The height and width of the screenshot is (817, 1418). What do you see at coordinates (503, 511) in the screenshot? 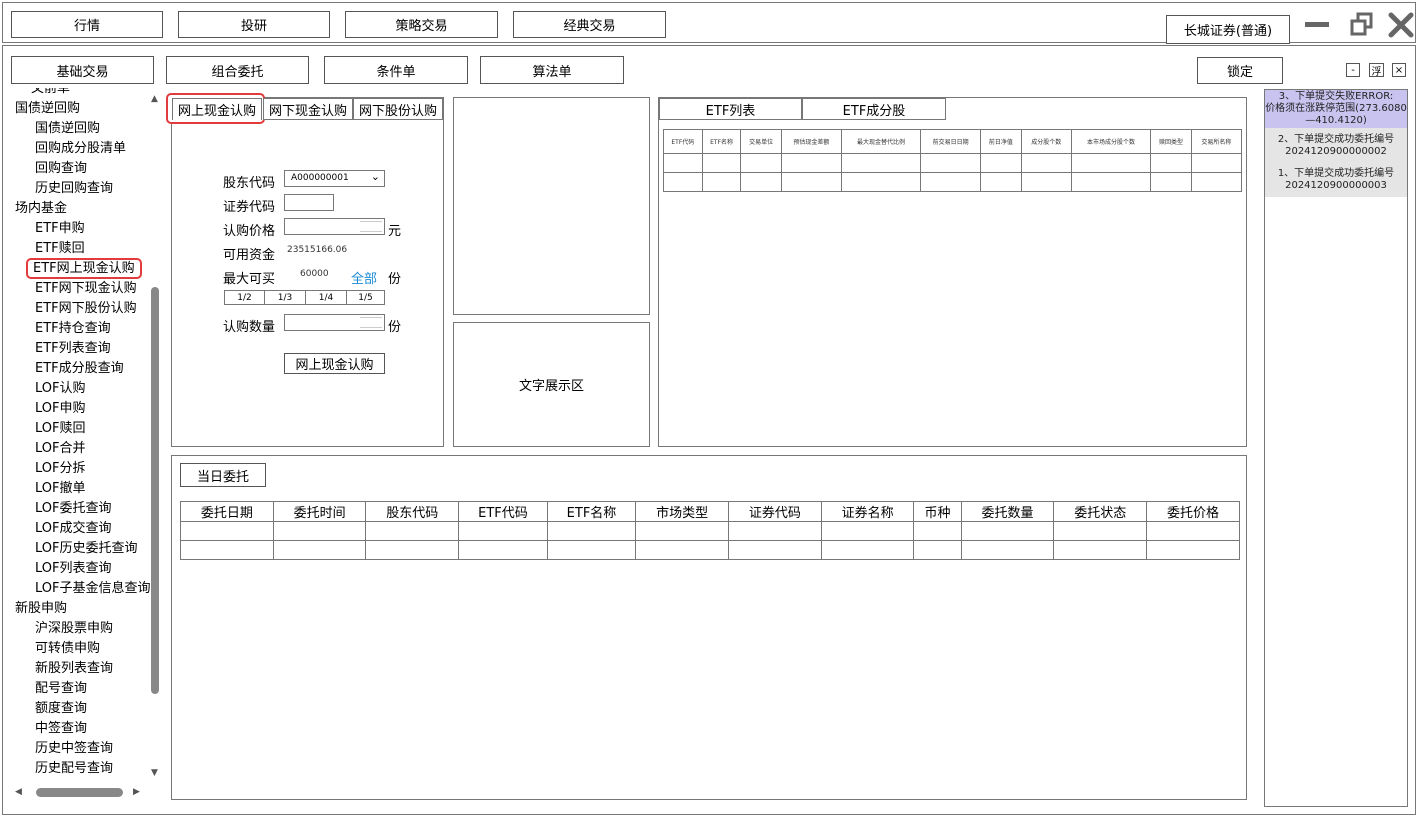
I see `column-header: ETF代码` at bounding box center [503, 511].